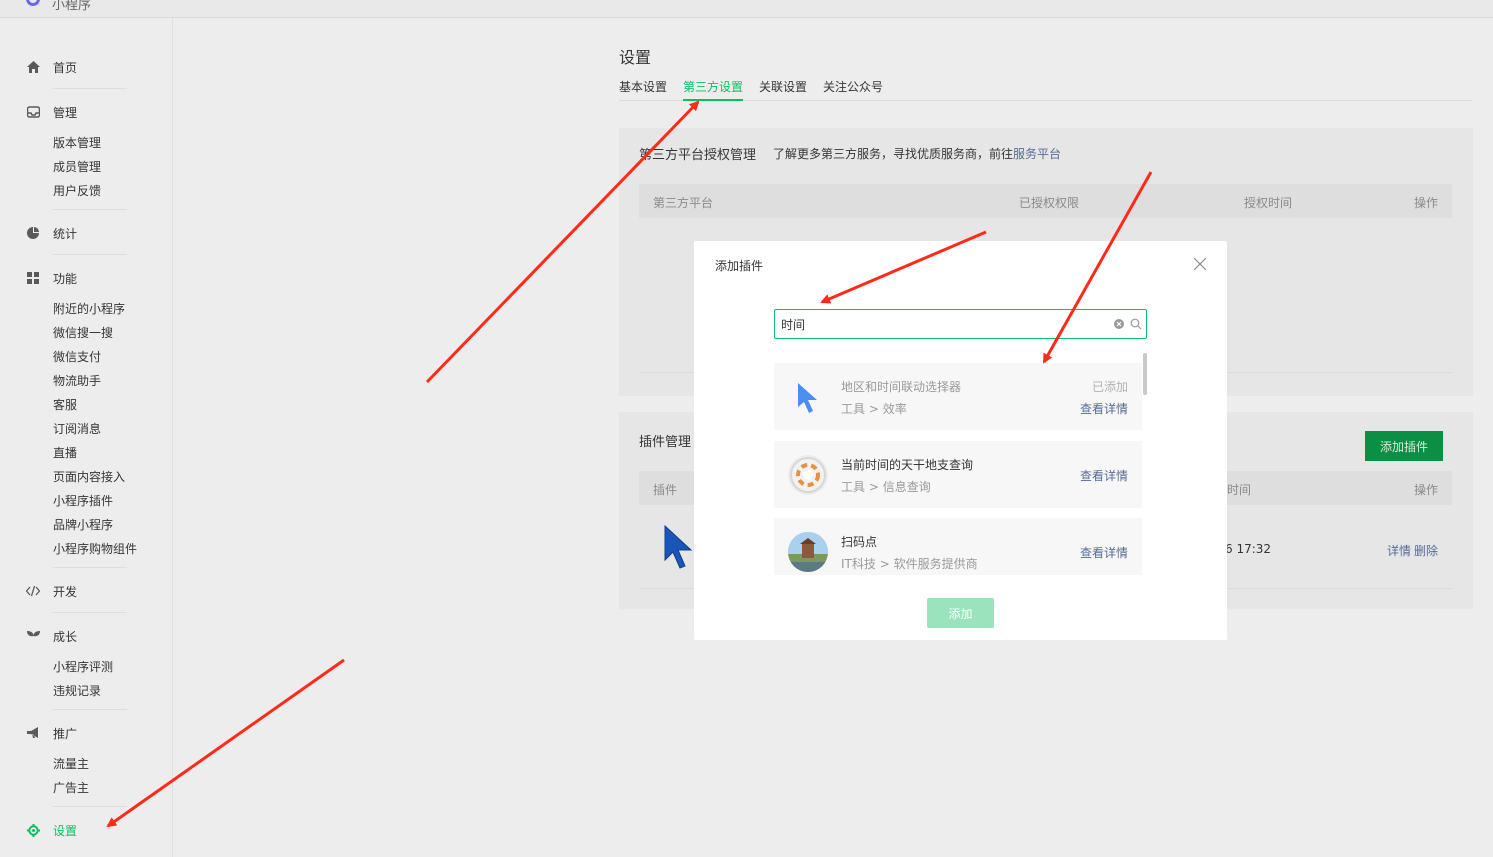  I want to click on plugin-category: 工具 > 信息查询, so click(886, 486).